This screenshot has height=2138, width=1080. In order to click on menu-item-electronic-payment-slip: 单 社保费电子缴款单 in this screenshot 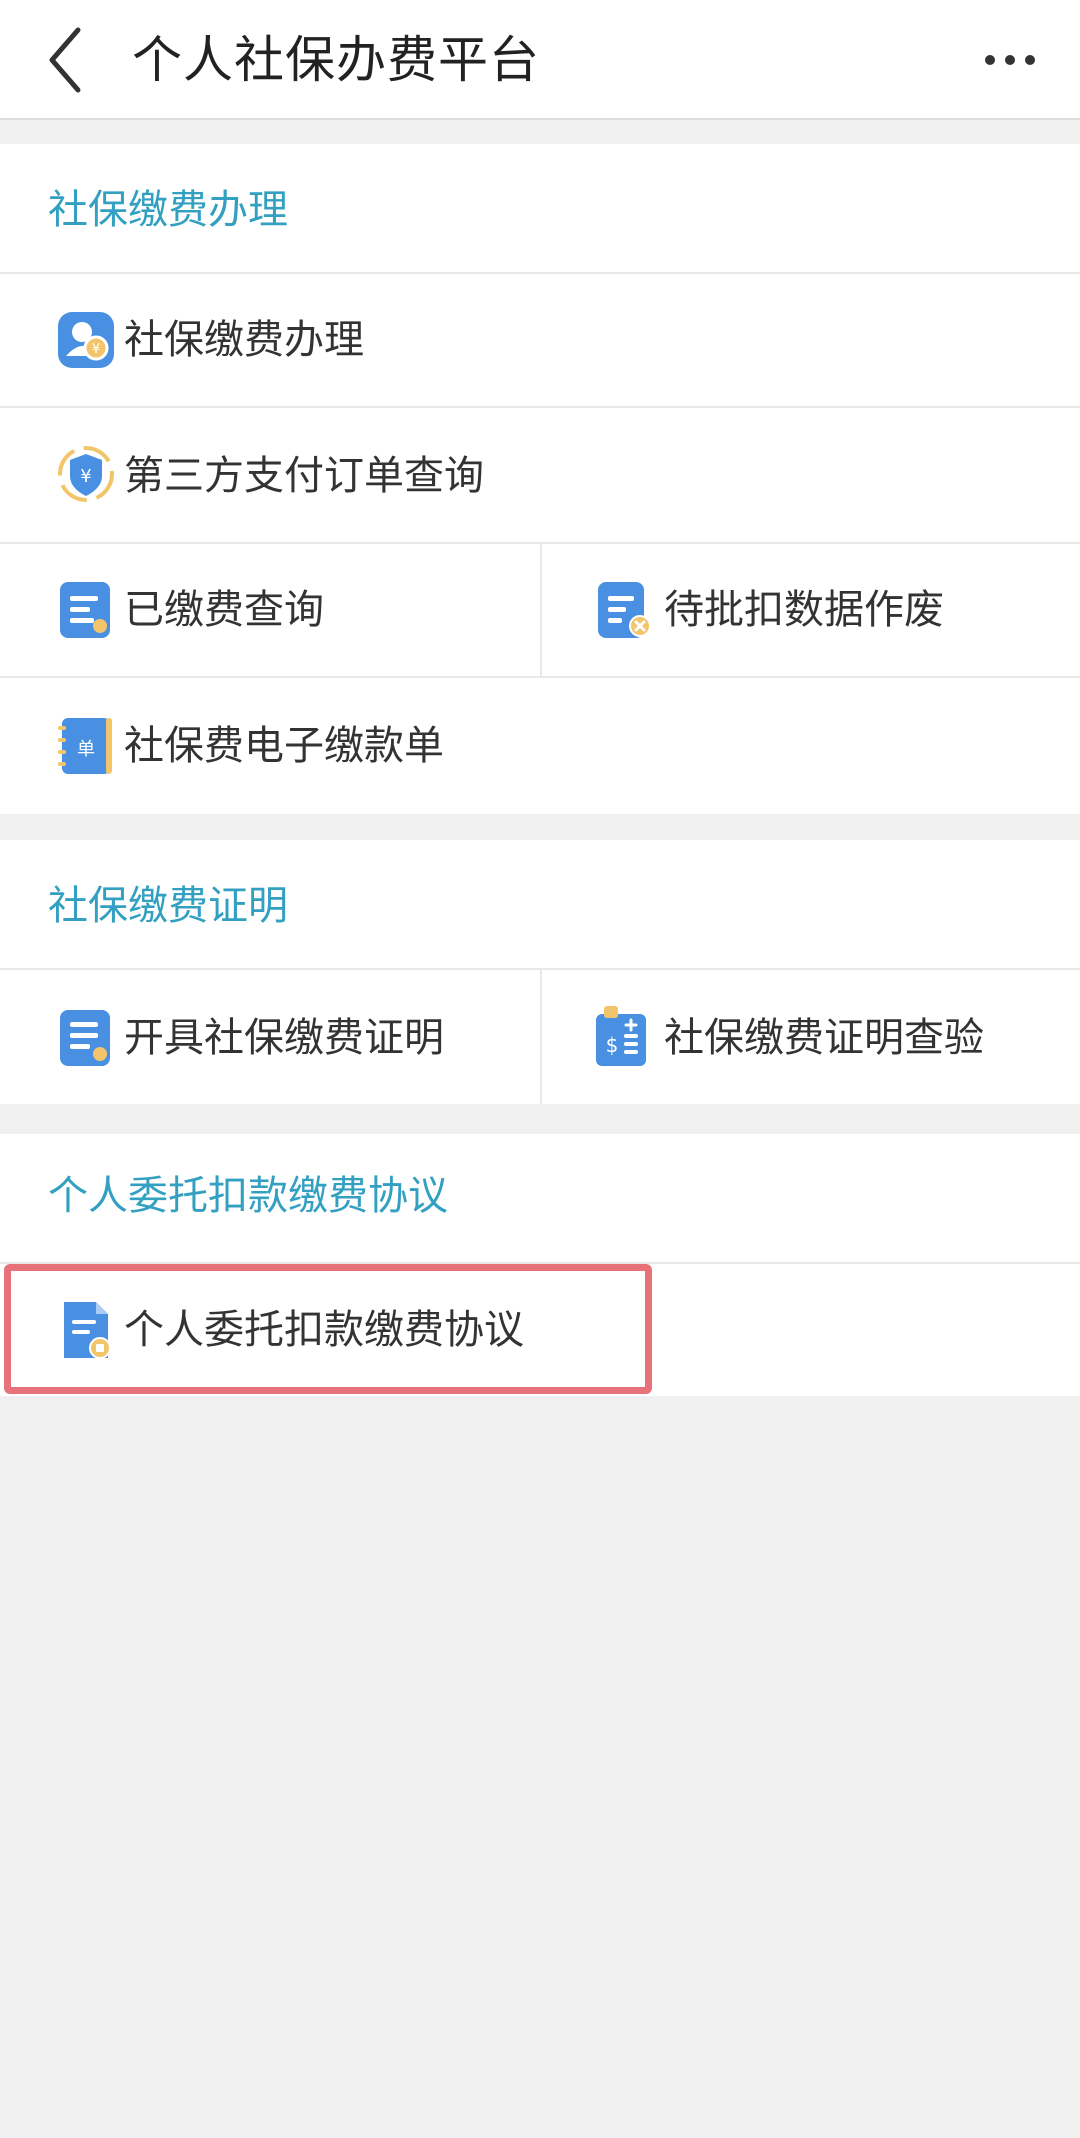, I will do `click(540, 745)`.